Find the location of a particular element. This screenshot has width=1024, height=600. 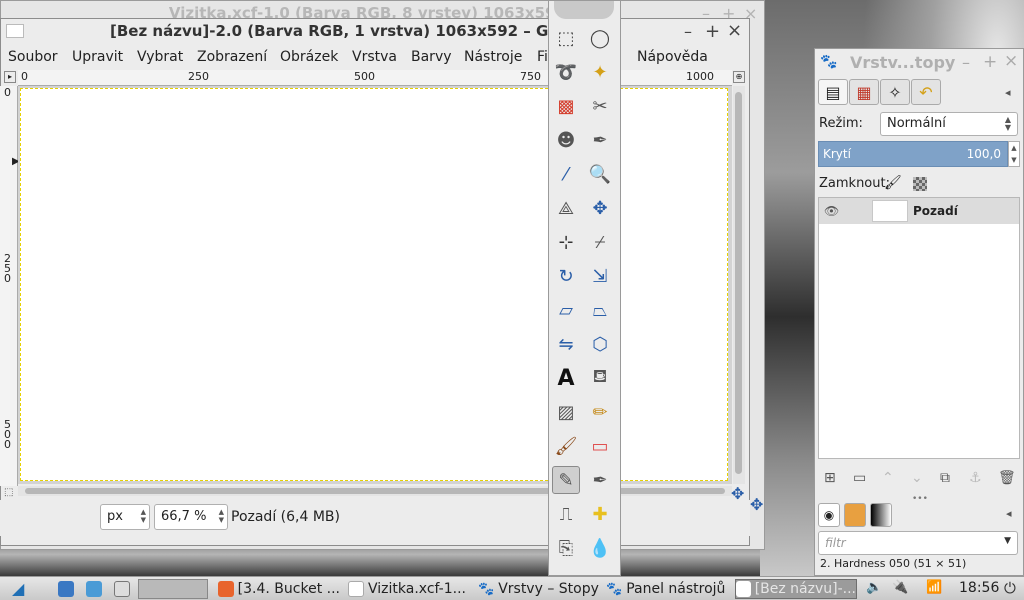

opacity-spin-arrows-icon: ▲ ▼ is located at coordinates (1014, 154).